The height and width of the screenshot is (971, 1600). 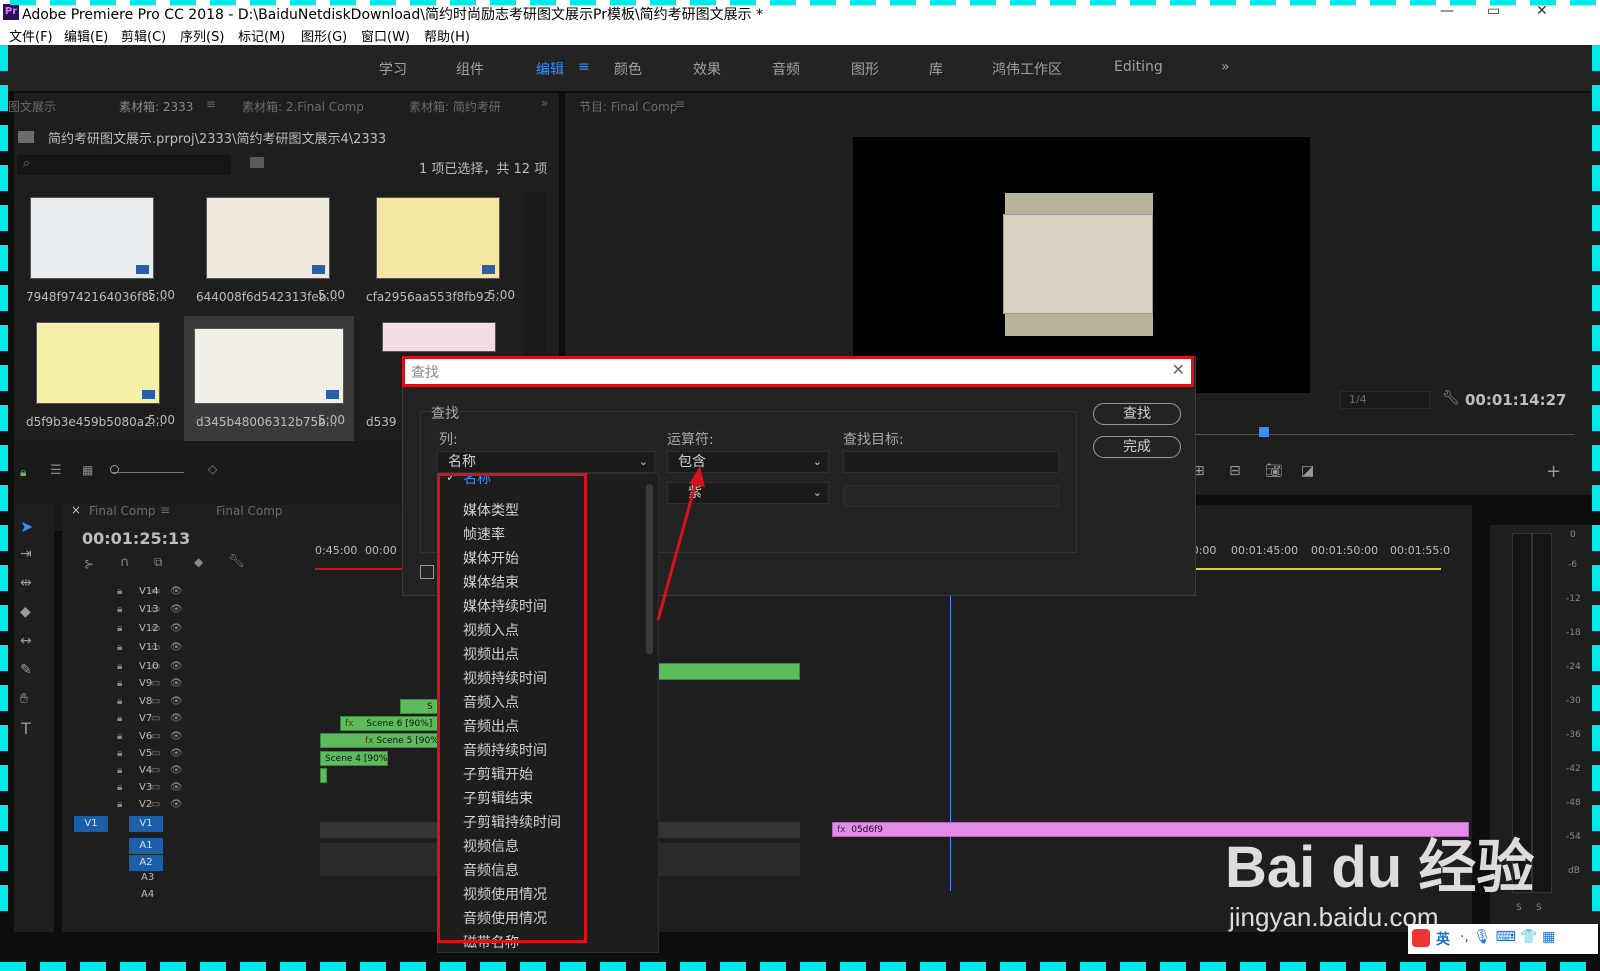 What do you see at coordinates (680, 104) in the screenshot?
I see `program-menu-icon: ≡` at bounding box center [680, 104].